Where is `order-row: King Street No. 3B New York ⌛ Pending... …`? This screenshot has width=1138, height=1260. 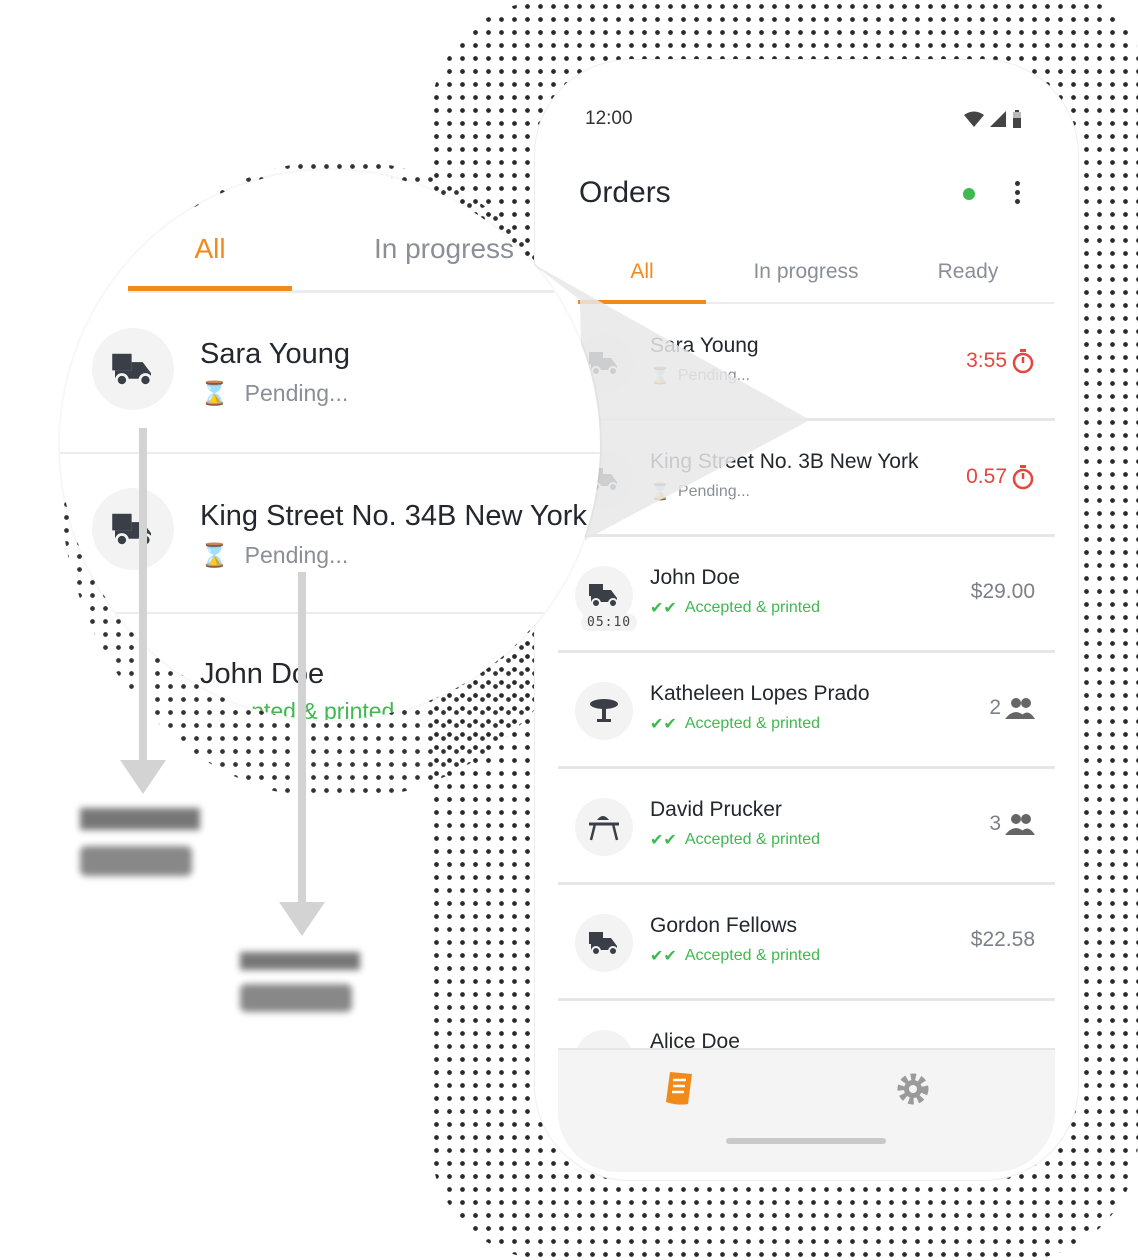
order-row: King Street No. 3B New York ⌛ Pending... … is located at coordinates (806, 478).